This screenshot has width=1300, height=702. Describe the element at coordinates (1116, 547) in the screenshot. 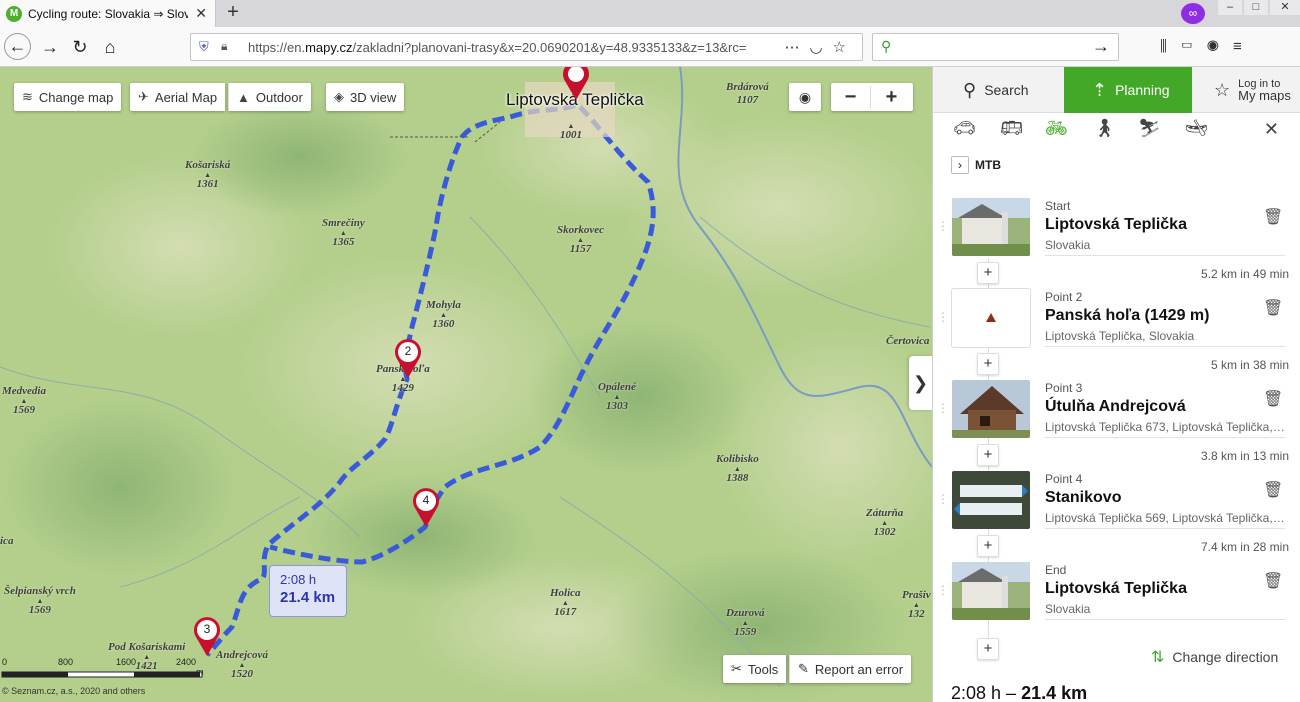

I see `route-segment: + 7.4 km in 28 min` at that location.